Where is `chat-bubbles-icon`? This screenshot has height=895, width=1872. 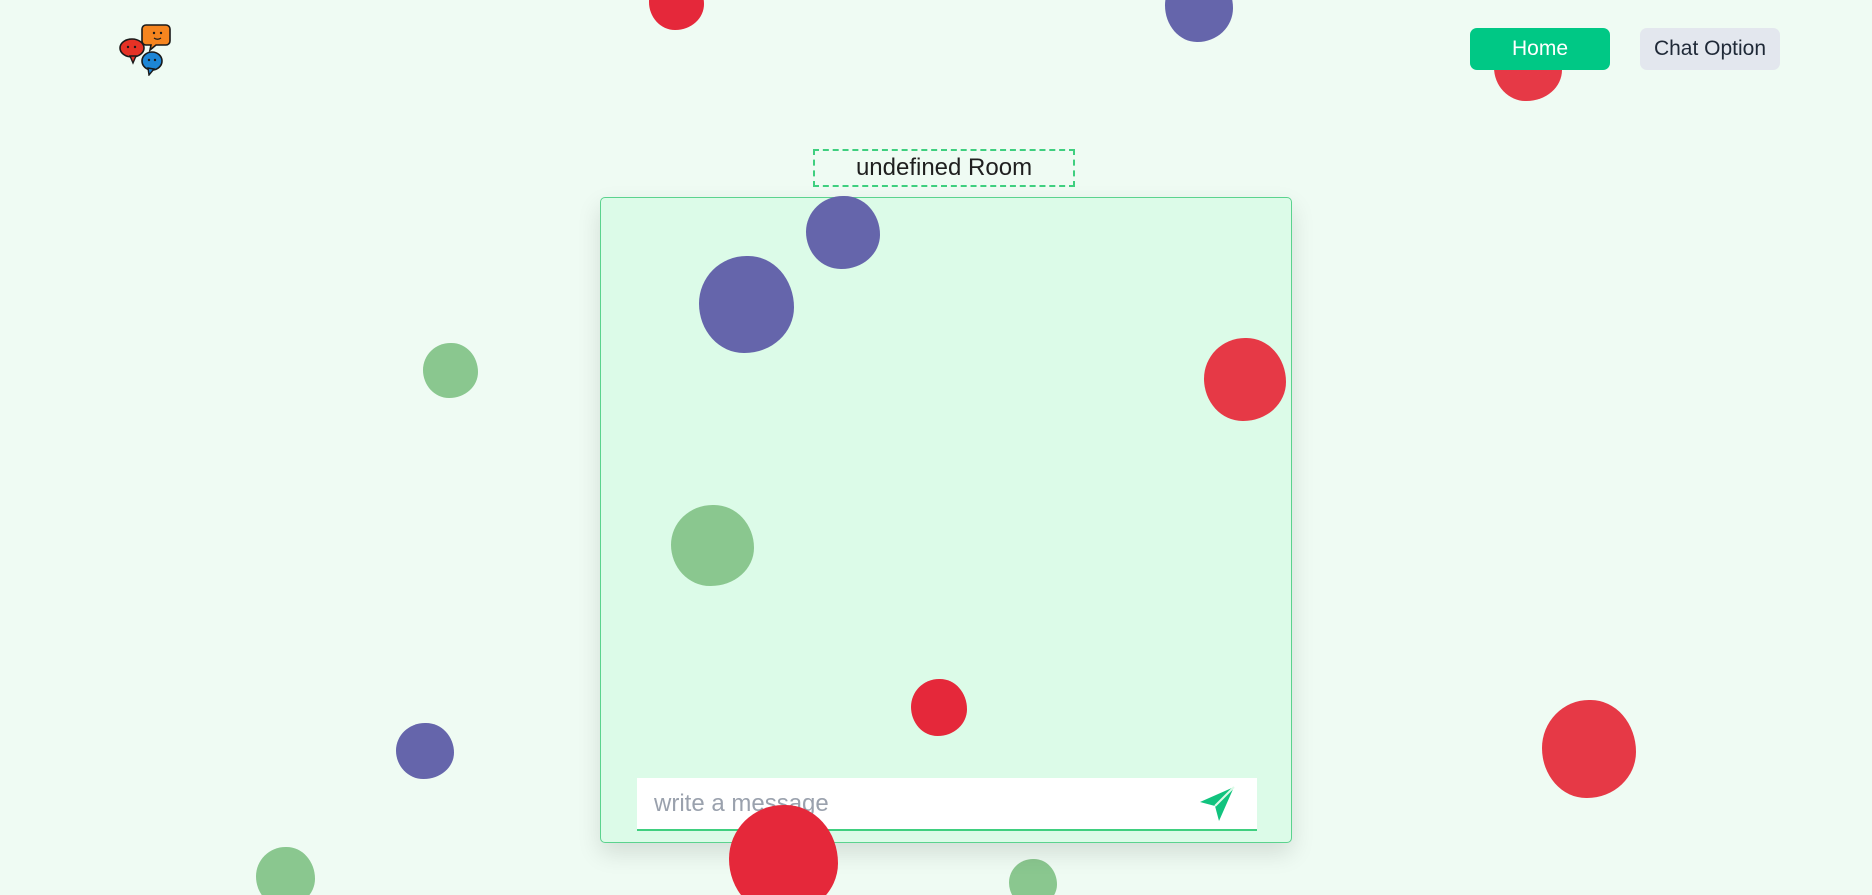
chat-bubbles-icon is located at coordinates (145, 50).